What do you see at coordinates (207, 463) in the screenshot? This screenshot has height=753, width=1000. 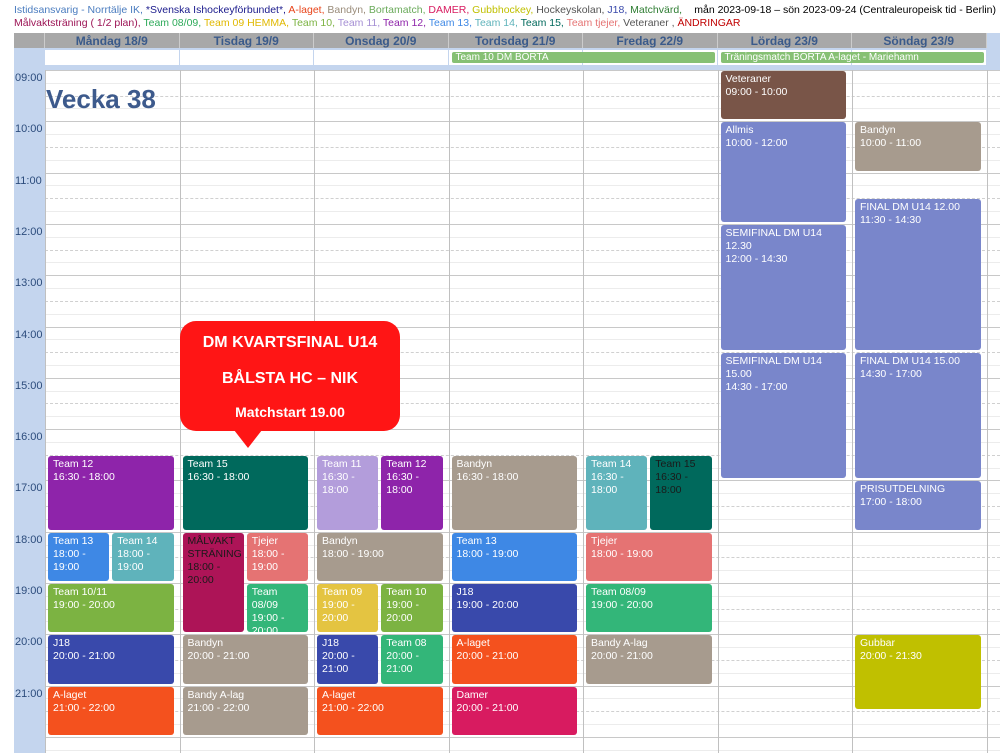 I see `event-title: Team 15` at bounding box center [207, 463].